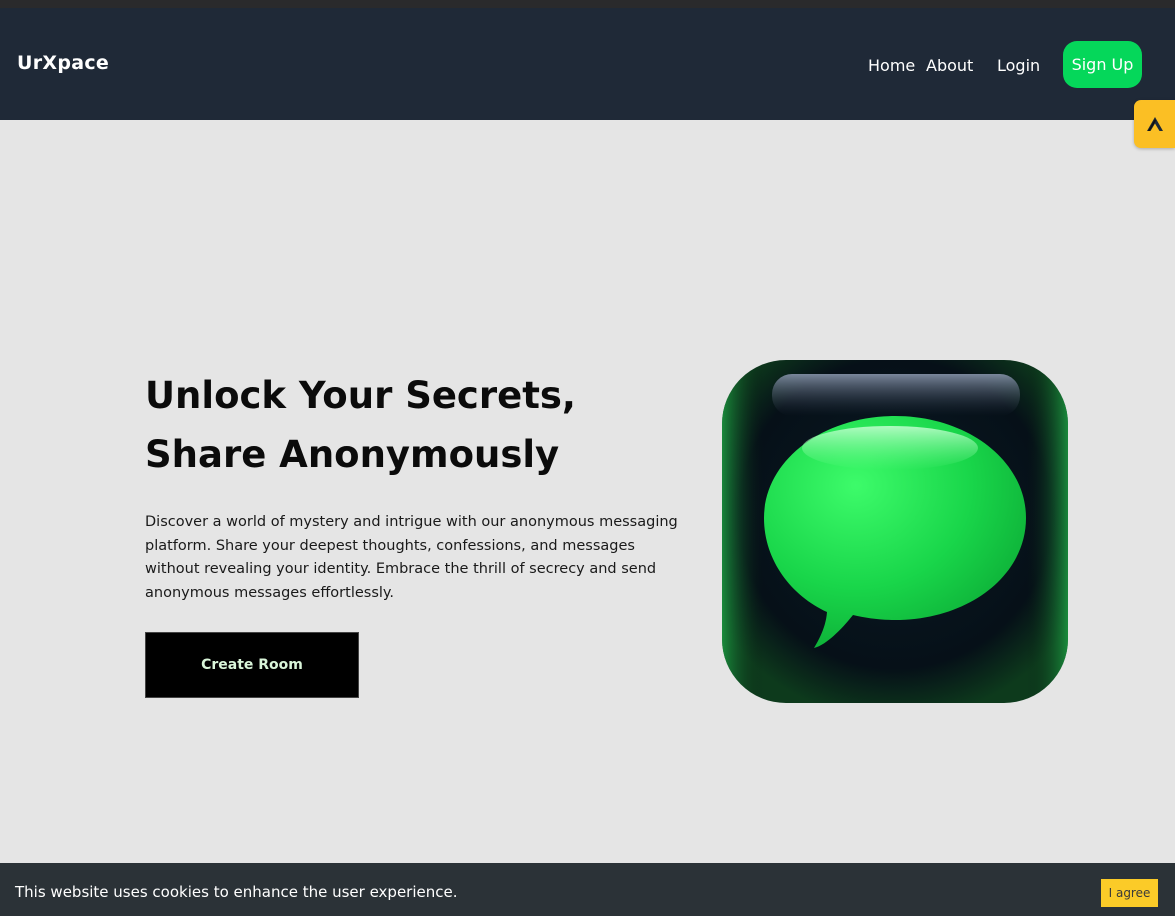 The height and width of the screenshot is (916, 1175). I want to click on hero-image, so click(895, 531).